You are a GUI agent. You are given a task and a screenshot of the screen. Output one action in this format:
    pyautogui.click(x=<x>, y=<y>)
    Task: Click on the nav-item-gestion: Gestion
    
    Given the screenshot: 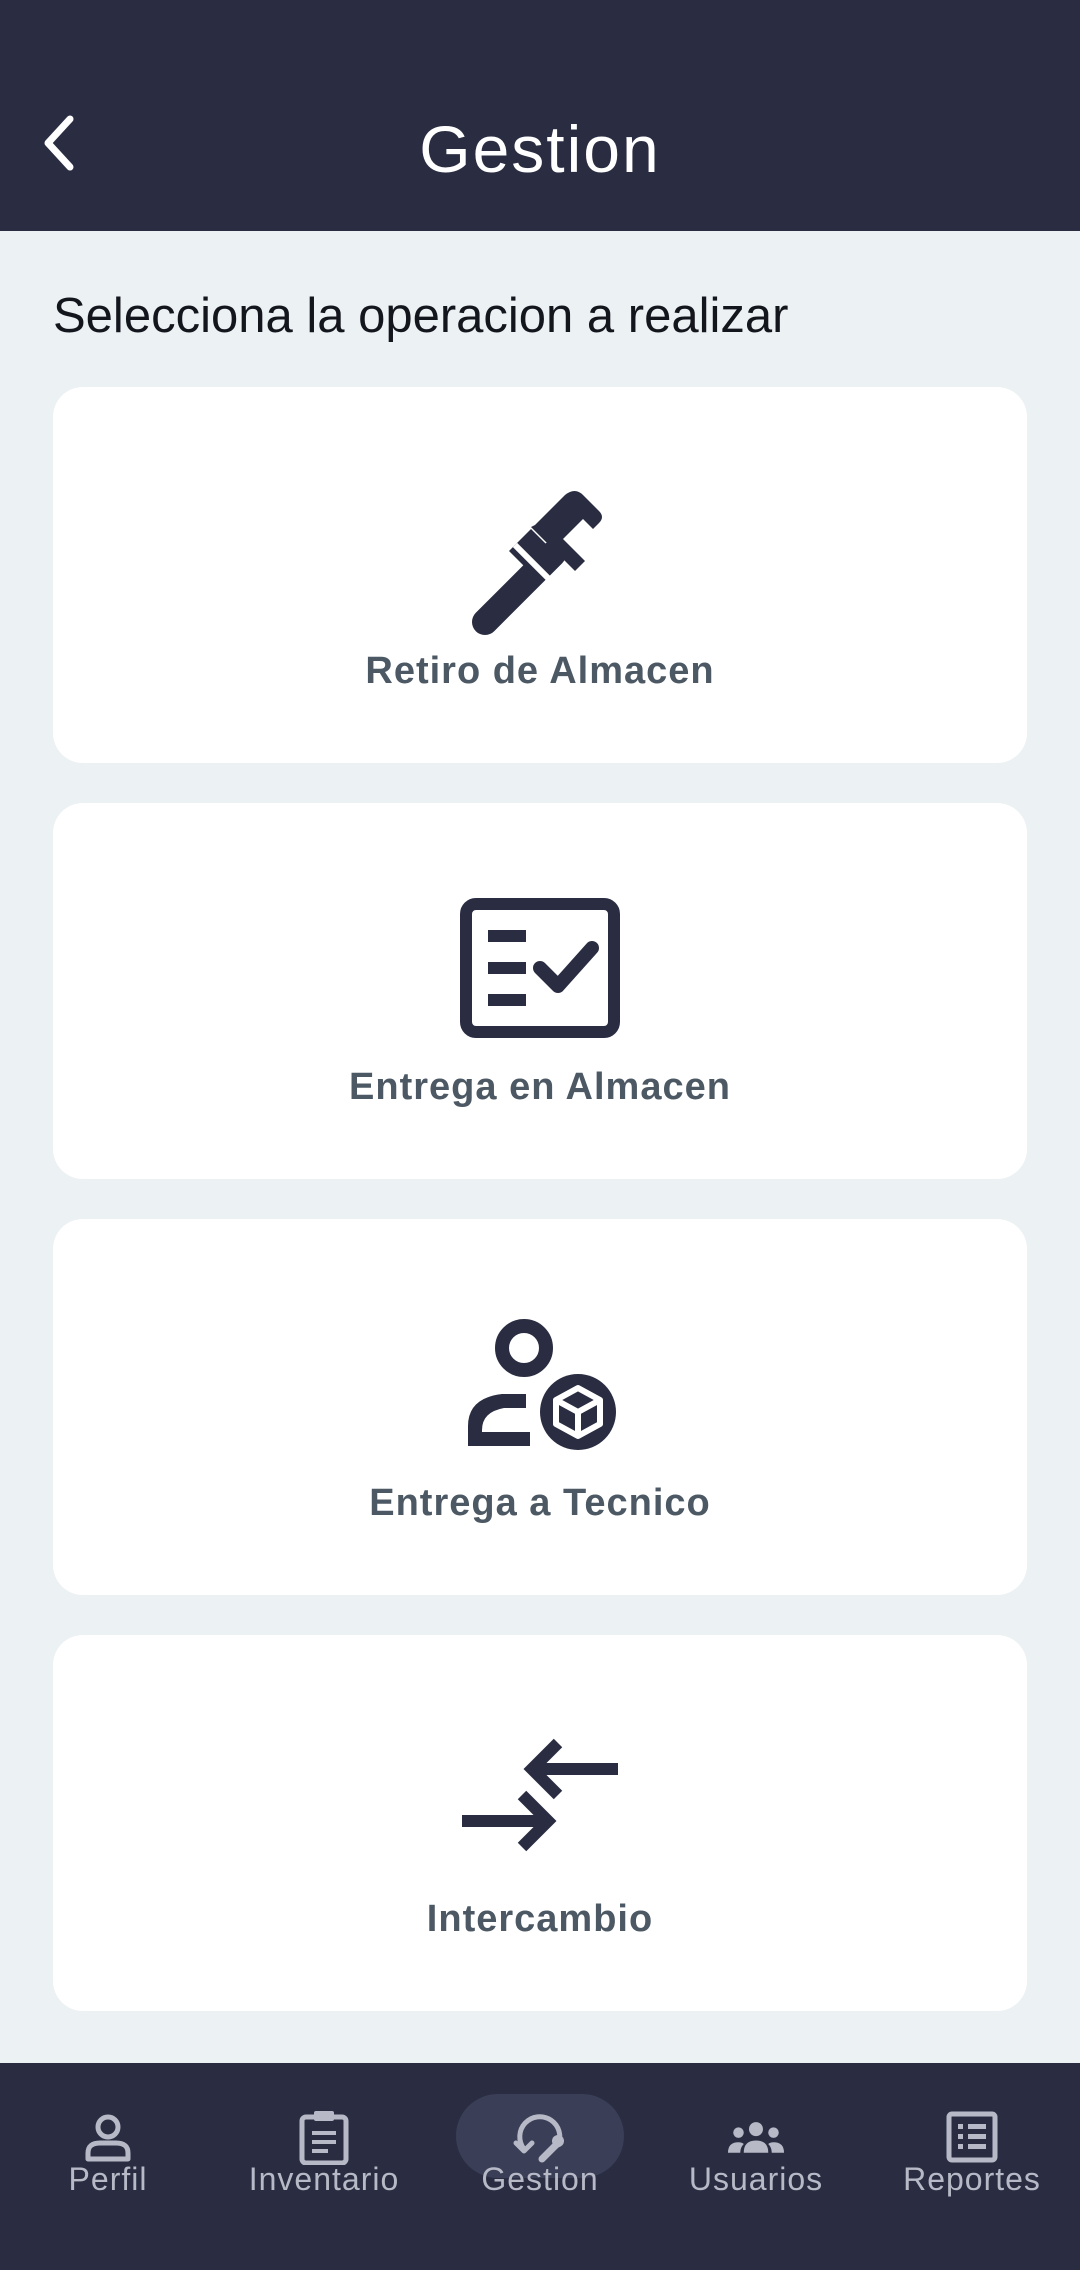 What is the action you would take?
    pyautogui.click(x=540, y=2166)
    